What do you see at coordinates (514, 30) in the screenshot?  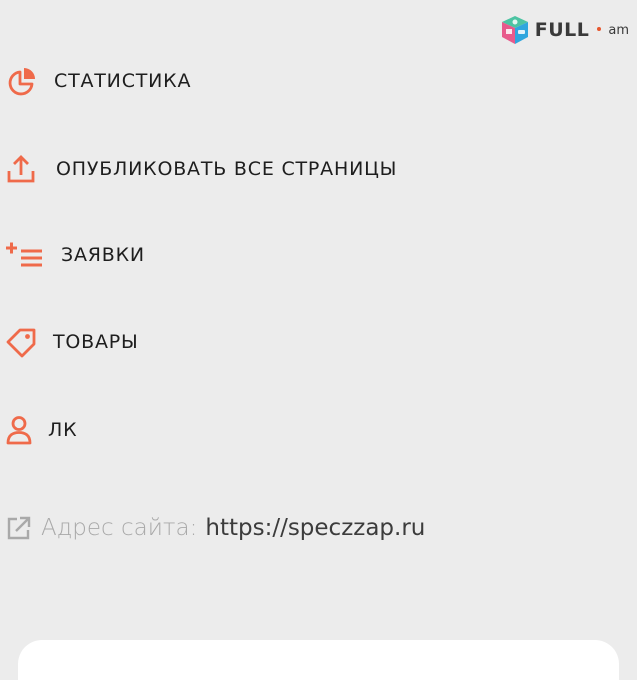 I see `full-am-logo-icon` at bounding box center [514, 30].